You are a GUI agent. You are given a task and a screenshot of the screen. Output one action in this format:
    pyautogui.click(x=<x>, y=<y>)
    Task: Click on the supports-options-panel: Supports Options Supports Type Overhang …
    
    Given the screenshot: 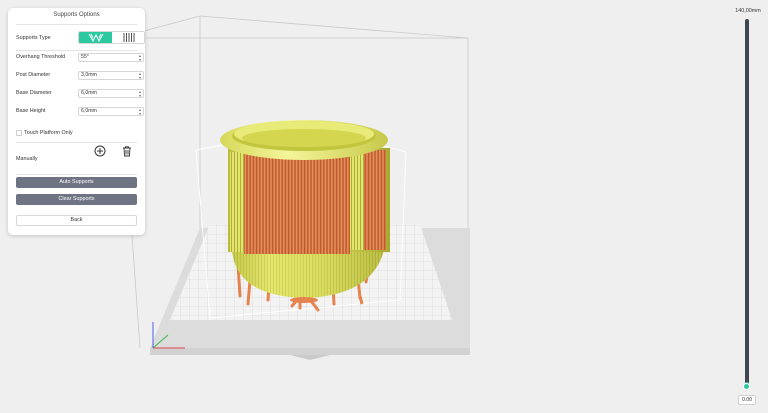 What is the action you would take?
    pyautogui.click(x=76, y=121)
    